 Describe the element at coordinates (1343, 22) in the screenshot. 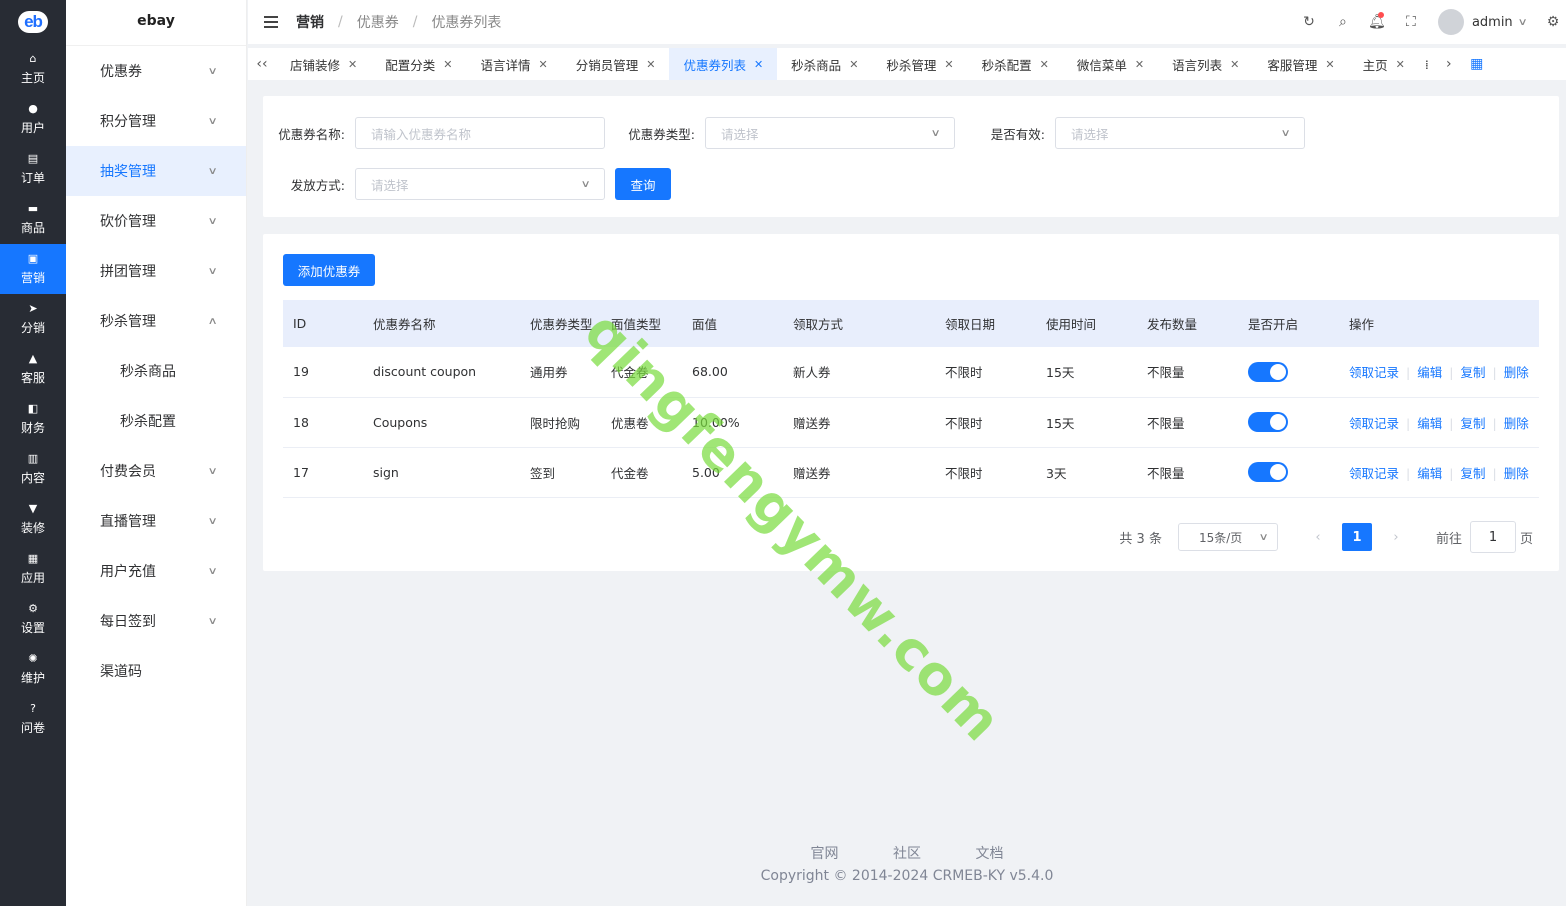

I see `search-icon: ⌕` at that location.